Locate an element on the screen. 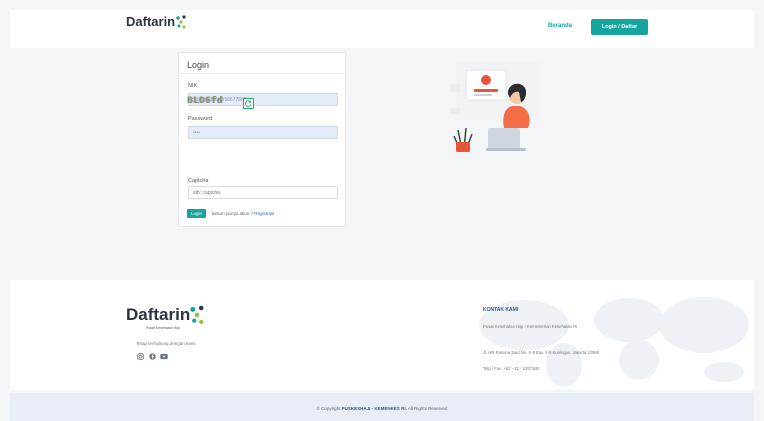 The image size is (764, 421). person-laptop-illustration is located at coordinates (496, 107).